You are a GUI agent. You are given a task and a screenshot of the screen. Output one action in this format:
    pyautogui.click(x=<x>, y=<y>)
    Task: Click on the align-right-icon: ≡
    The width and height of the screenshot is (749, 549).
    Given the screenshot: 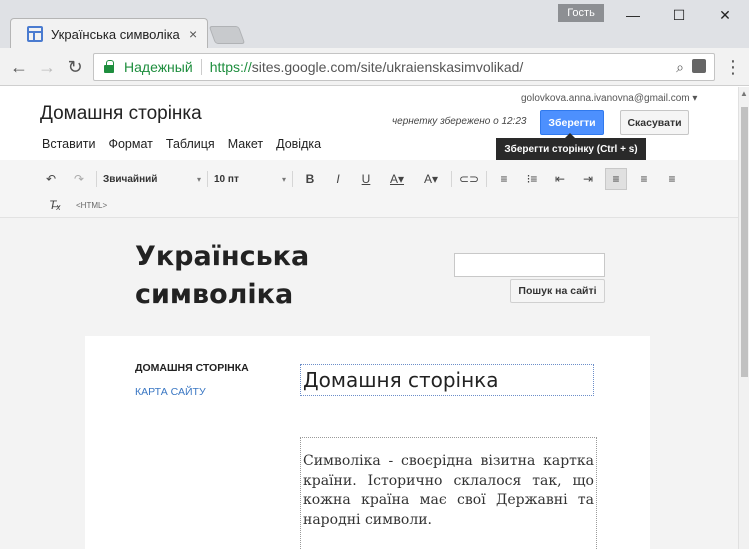 What is the action you would take?
    pyautogui.click(x=672, y=179)
    